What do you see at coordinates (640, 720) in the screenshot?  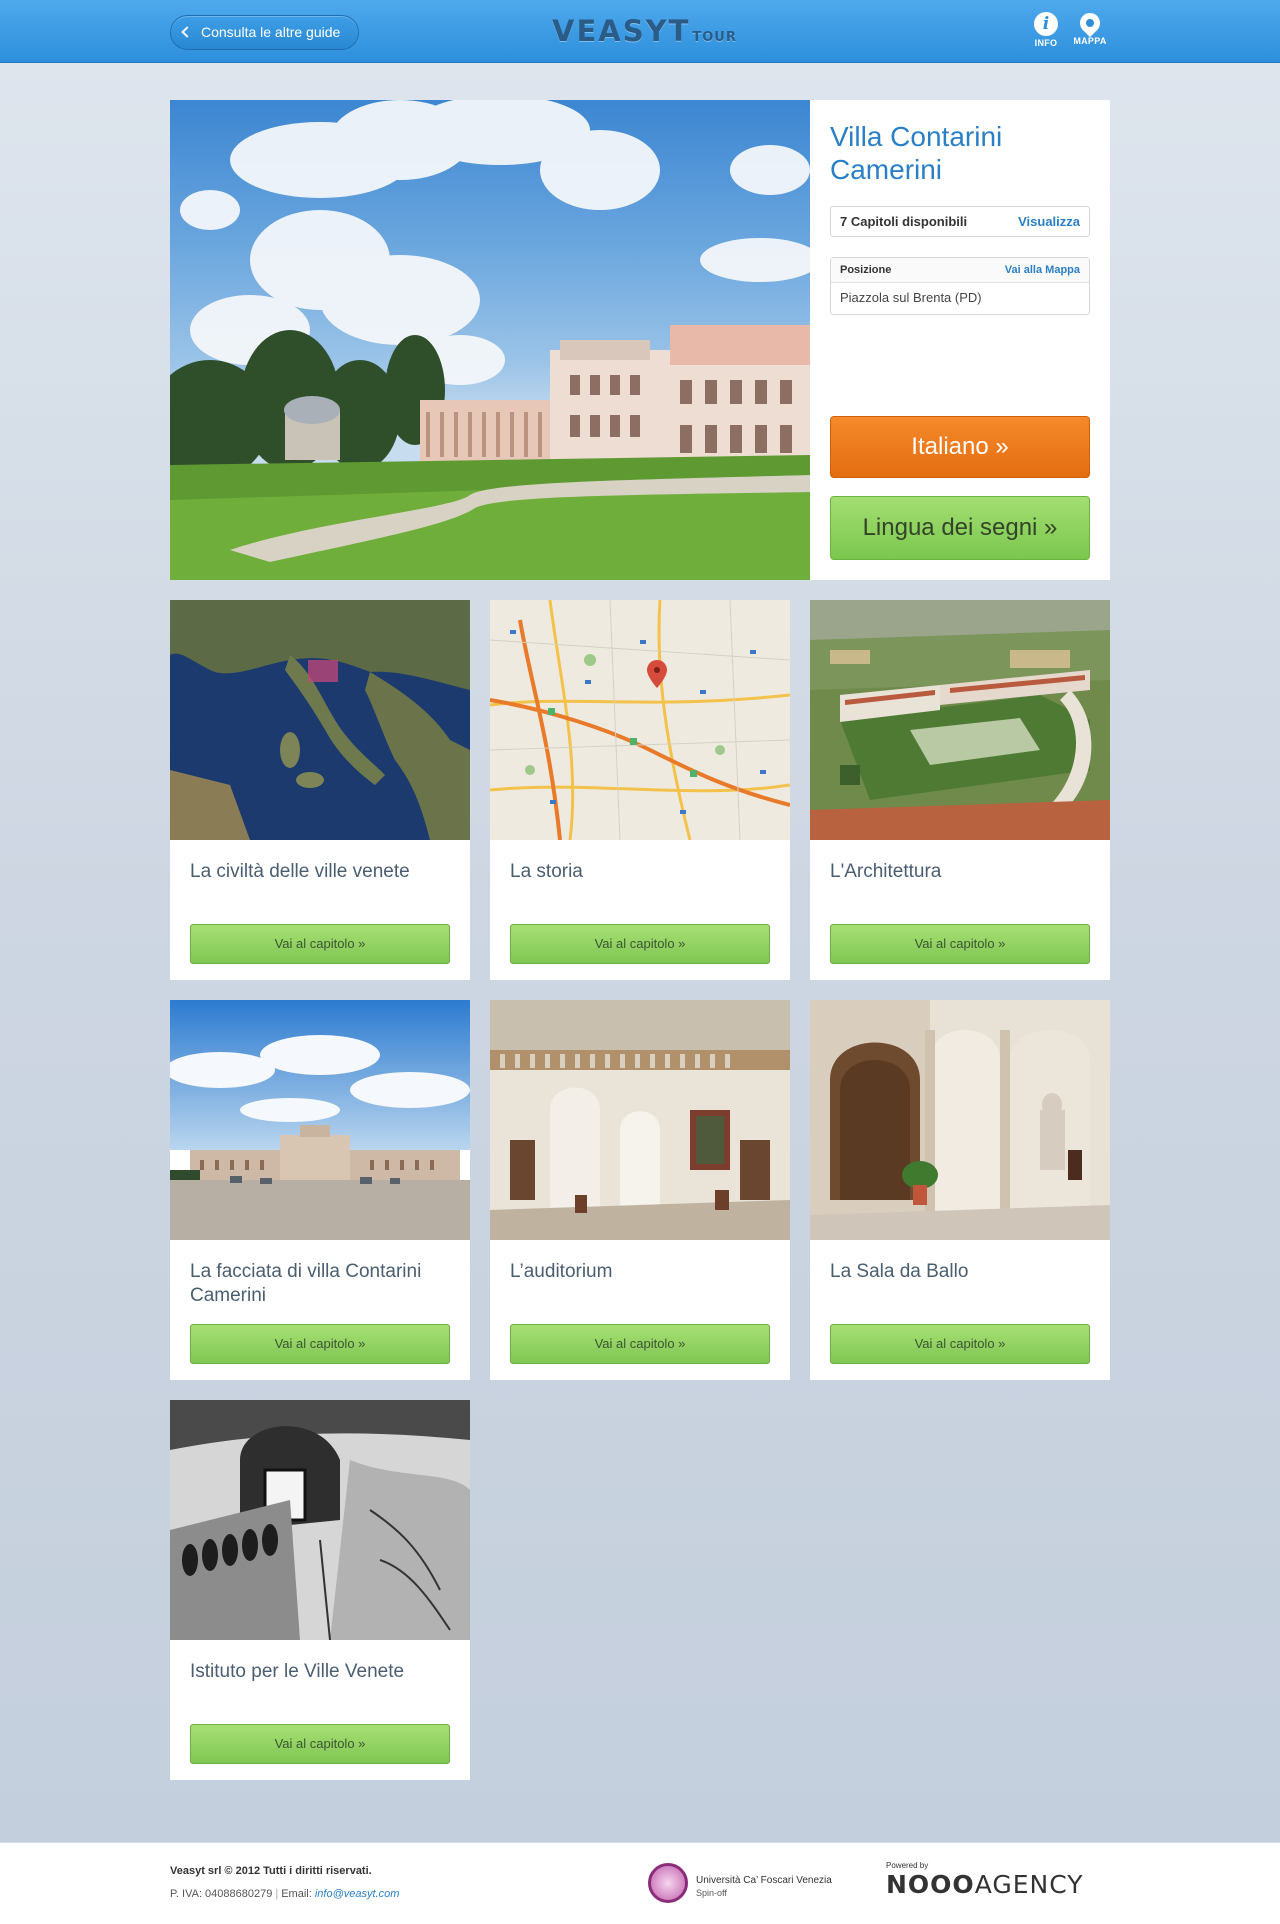 I see `chapter-thumbnail-road-map` at bounding box center [640, 720].